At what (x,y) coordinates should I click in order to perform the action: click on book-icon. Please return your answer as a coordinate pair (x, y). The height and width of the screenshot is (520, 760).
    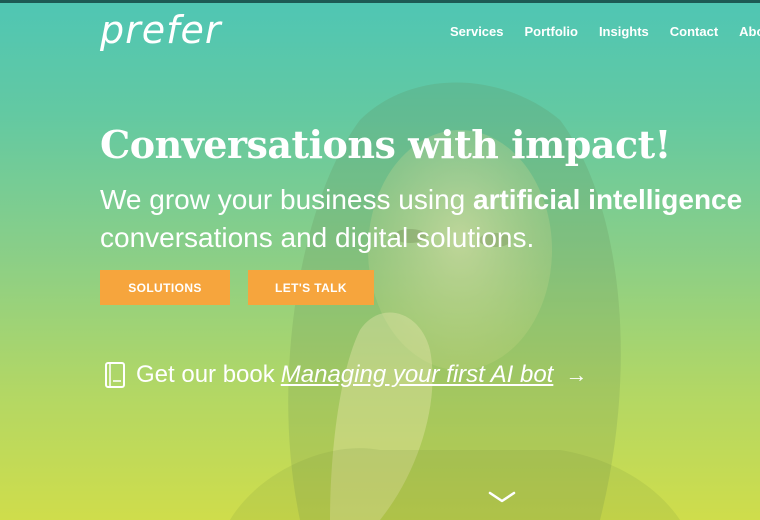
    Looking at the image, I should click on (115, 375).